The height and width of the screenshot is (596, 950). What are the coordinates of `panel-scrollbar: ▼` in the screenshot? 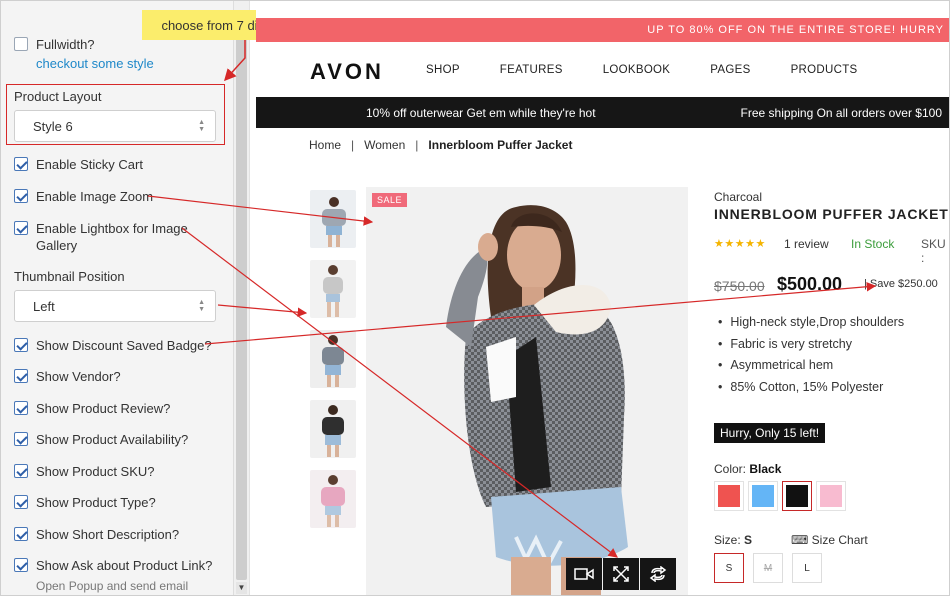 It's located at (241, 298).